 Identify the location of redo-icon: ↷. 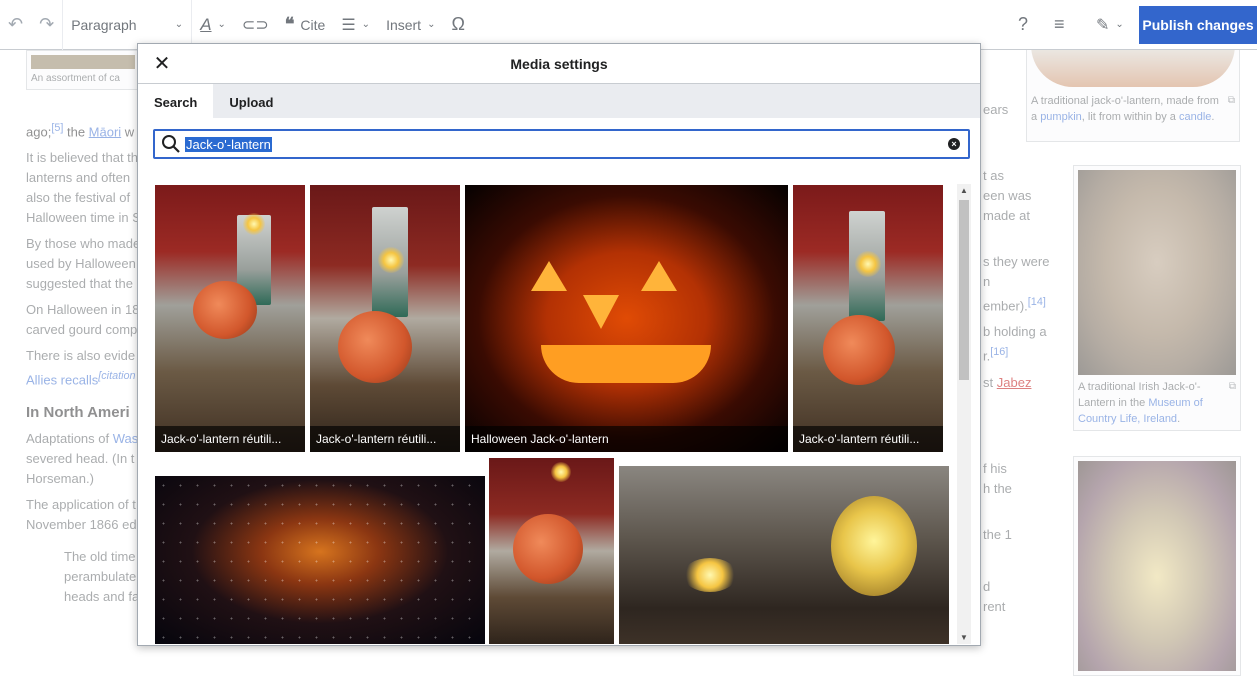
(47, 24).